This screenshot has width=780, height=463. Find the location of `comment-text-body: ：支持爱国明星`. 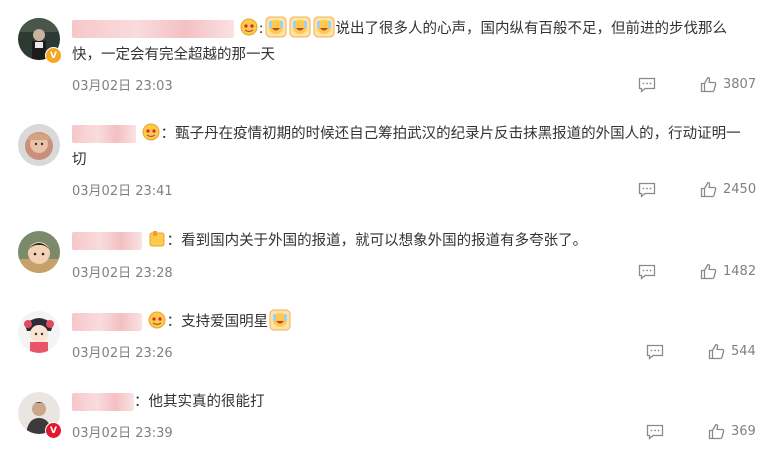

comment-text-body: ：支持爱国明星 is located at coordinates (217, 322).